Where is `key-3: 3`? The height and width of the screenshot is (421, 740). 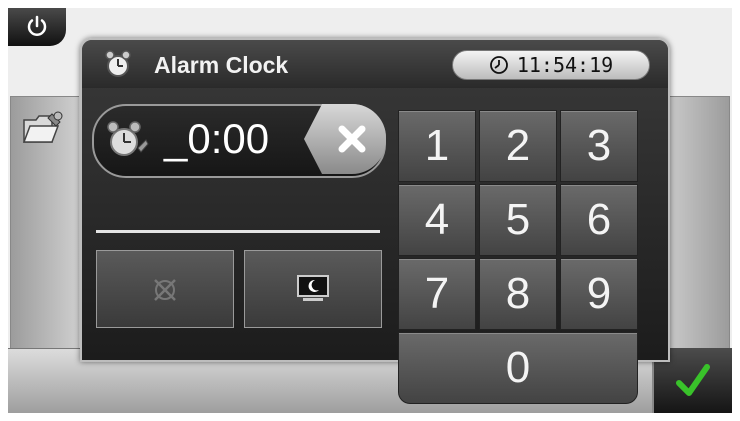 key-3: 3 is located at coordinates (599, 146).